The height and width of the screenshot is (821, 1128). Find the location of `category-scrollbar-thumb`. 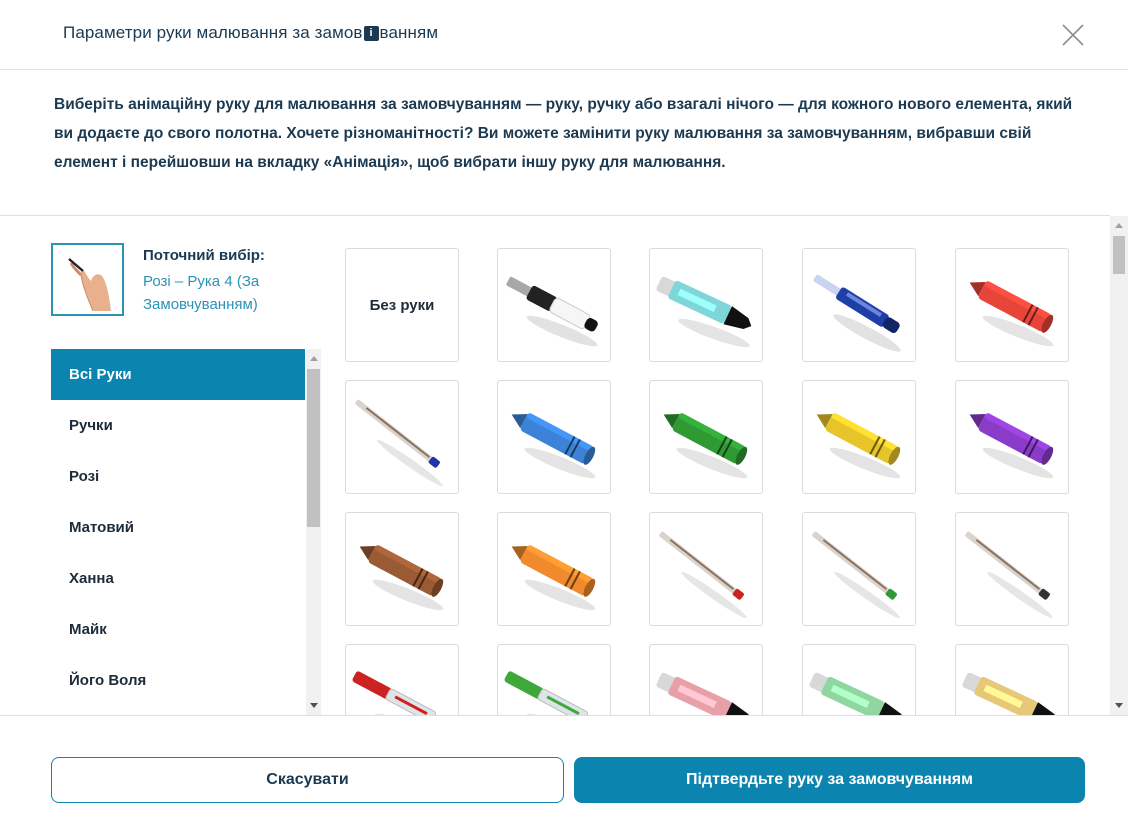

category-scrollbar-thumb is located at coordinates (313, 448).